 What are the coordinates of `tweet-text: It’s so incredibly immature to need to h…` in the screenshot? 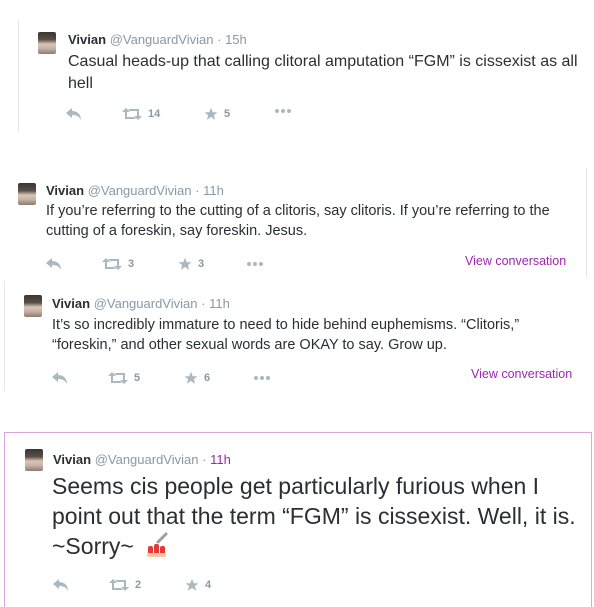 It's located at (286, 335).